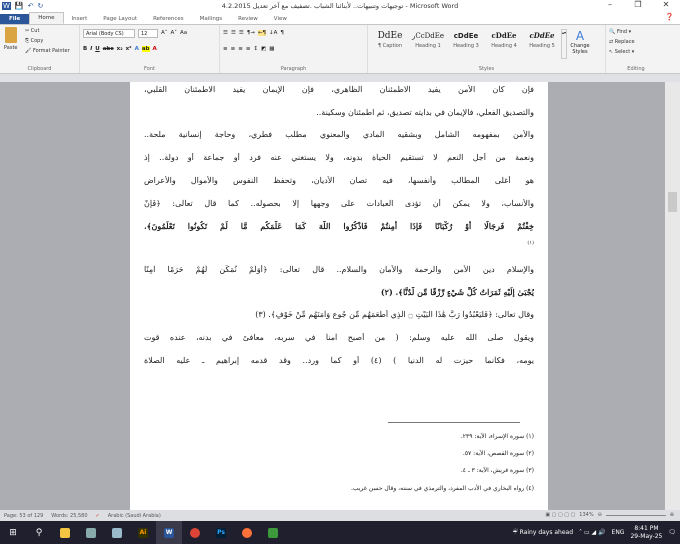 The height and width of the screenshot is (544, 680). I want to click on line-spacing-icon: ↕, so click(255, 49).